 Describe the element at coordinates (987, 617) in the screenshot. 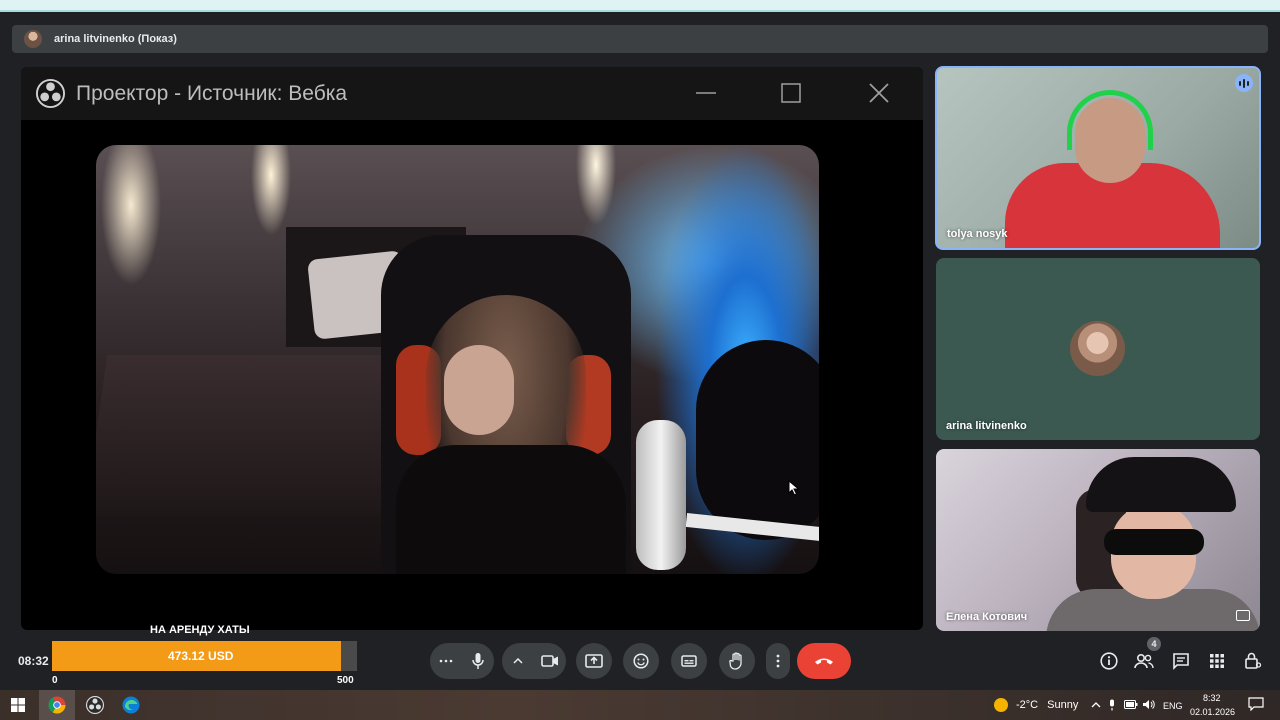

I see `participant-name: Елена Котович` at that location.